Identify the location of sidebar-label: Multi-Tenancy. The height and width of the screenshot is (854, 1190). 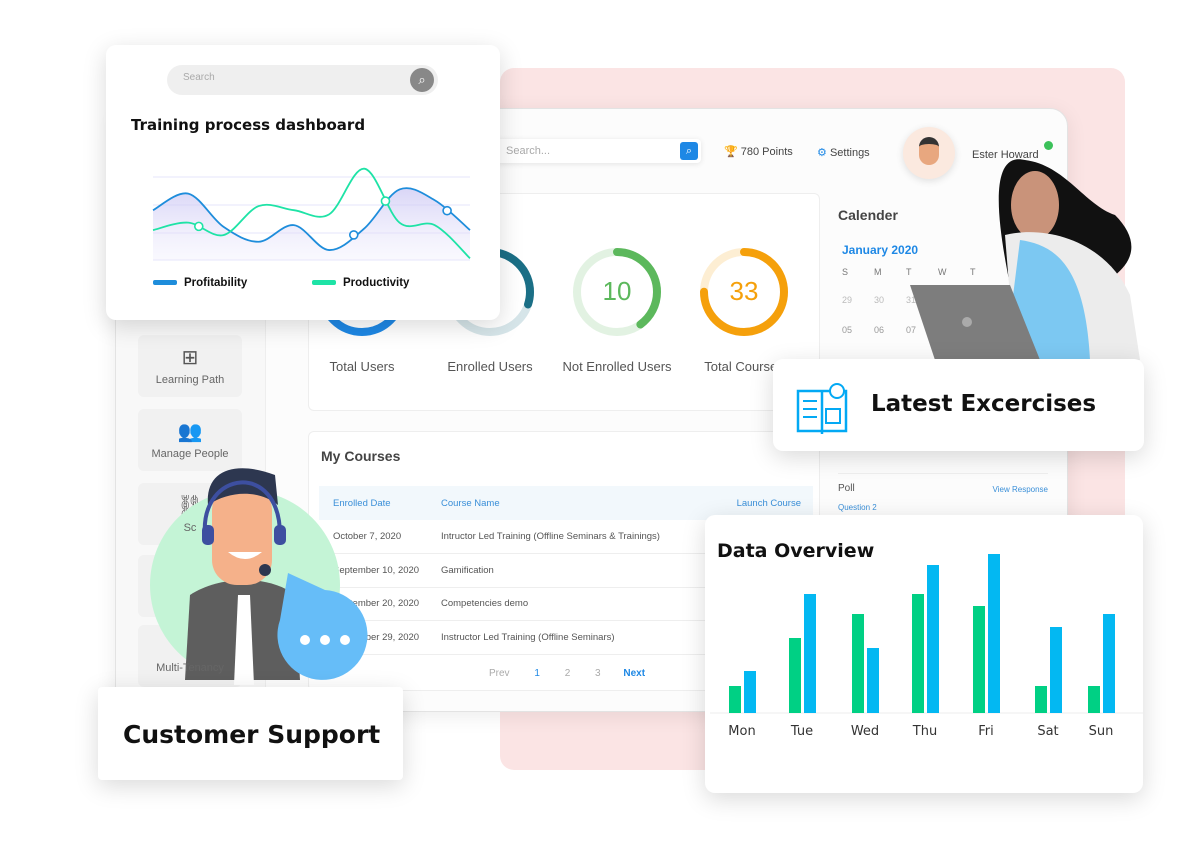
(190, 668).